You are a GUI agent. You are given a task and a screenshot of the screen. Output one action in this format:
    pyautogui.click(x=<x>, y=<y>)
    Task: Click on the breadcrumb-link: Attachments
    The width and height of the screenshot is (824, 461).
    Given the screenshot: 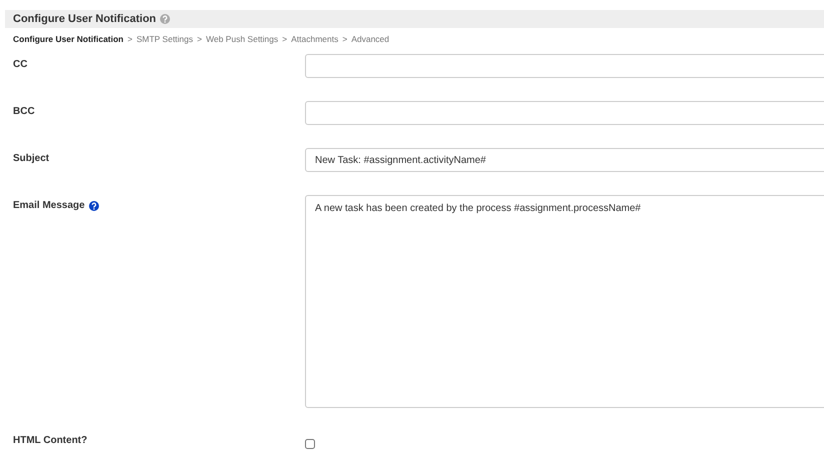 What is the action you would take?
    pyautogui.click(x=314, y=39)
    